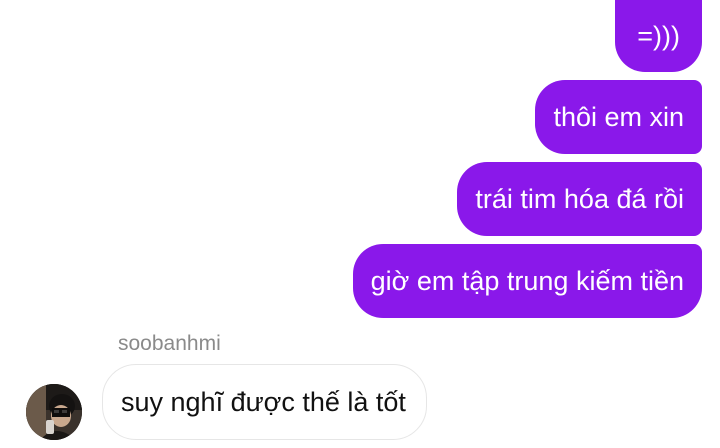 The image size is (720, 448). I want to click on outgoing-message: =))), so click(658, 36).